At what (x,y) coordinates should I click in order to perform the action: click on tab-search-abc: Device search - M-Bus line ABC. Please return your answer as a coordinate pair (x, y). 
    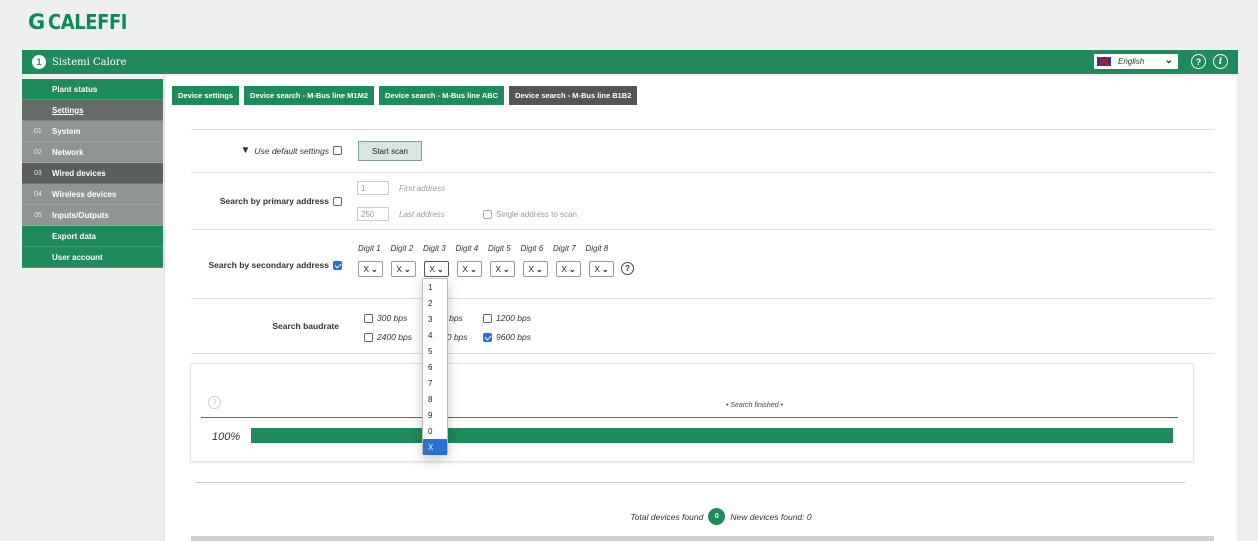
    Looking at the image, I should click on (442, 95).